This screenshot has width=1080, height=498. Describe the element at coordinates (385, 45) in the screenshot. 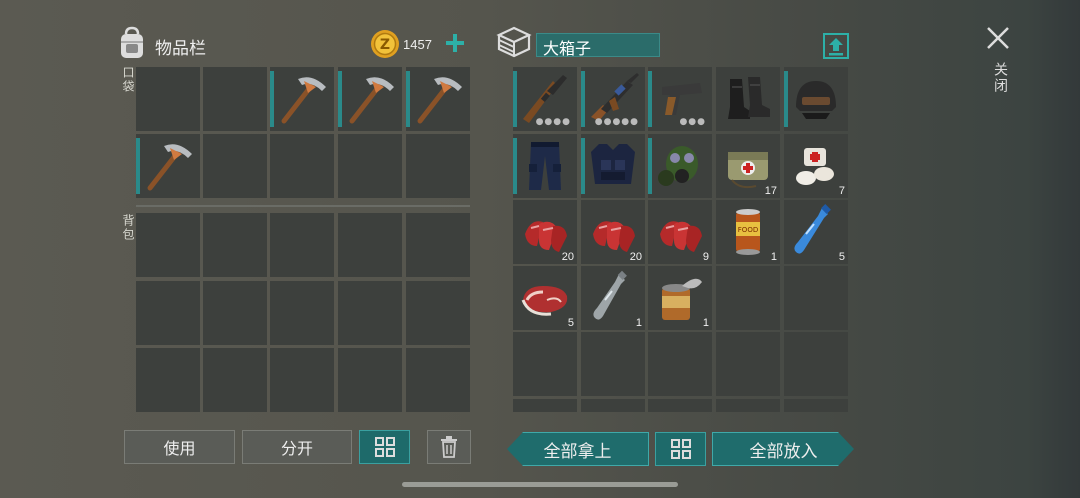

I see `svg-text: Z` at that location.